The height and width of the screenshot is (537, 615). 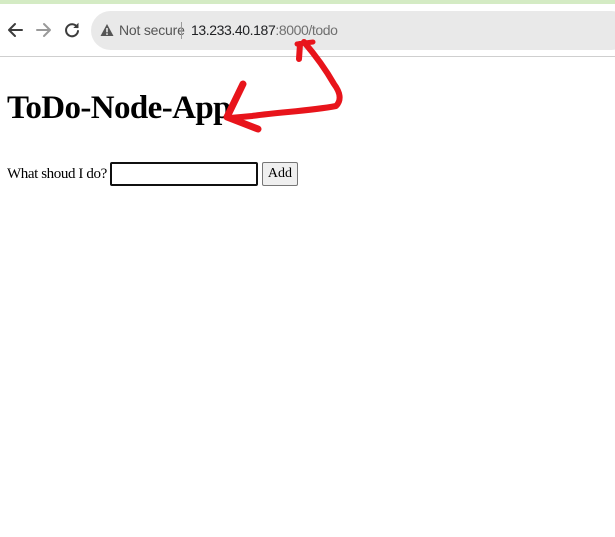 I want to click on reload-button, so click(x=72, y=30).